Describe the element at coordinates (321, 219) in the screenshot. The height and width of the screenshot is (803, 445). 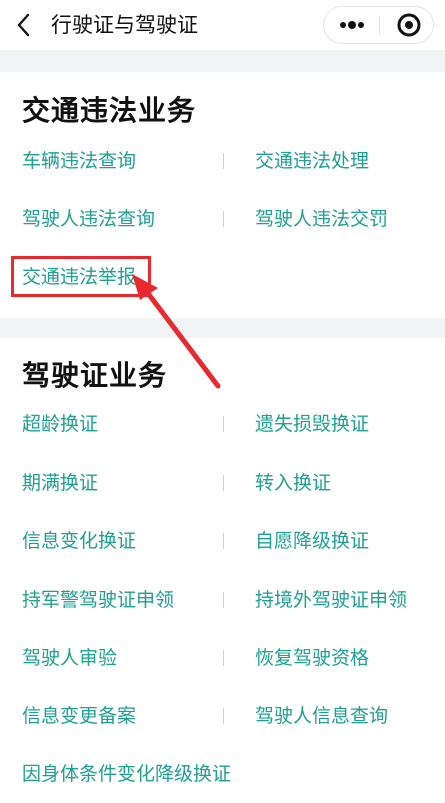
I see `link-driver-violation-payment: 驾驶人违法交罚` at that location.